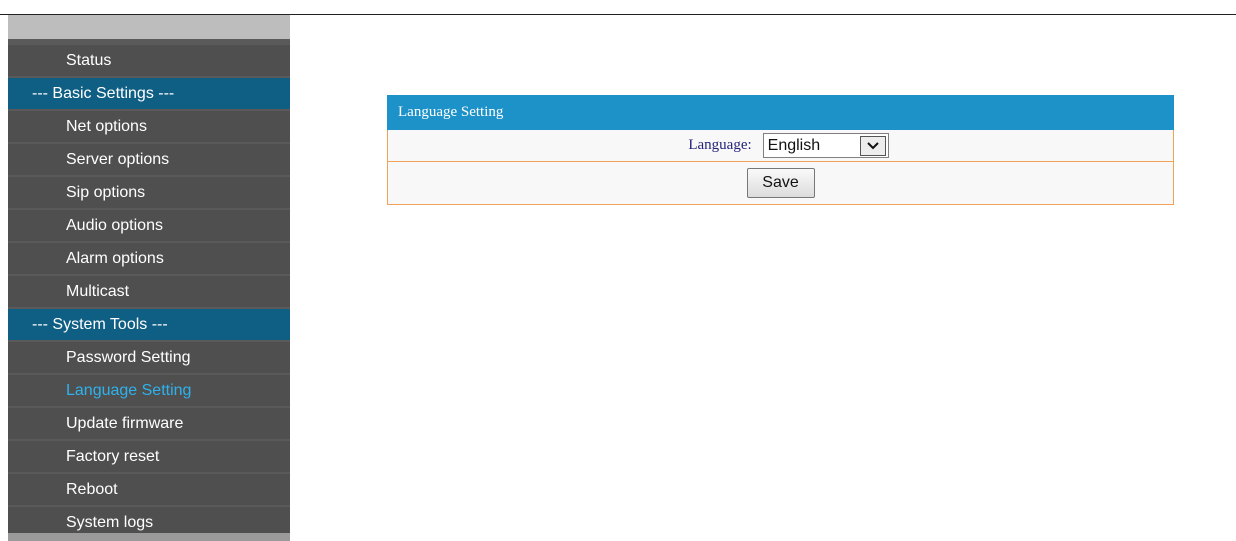 The height and width of the screenshot is (541, 1236). I want to click on save-row: Save, so click(780, 182).